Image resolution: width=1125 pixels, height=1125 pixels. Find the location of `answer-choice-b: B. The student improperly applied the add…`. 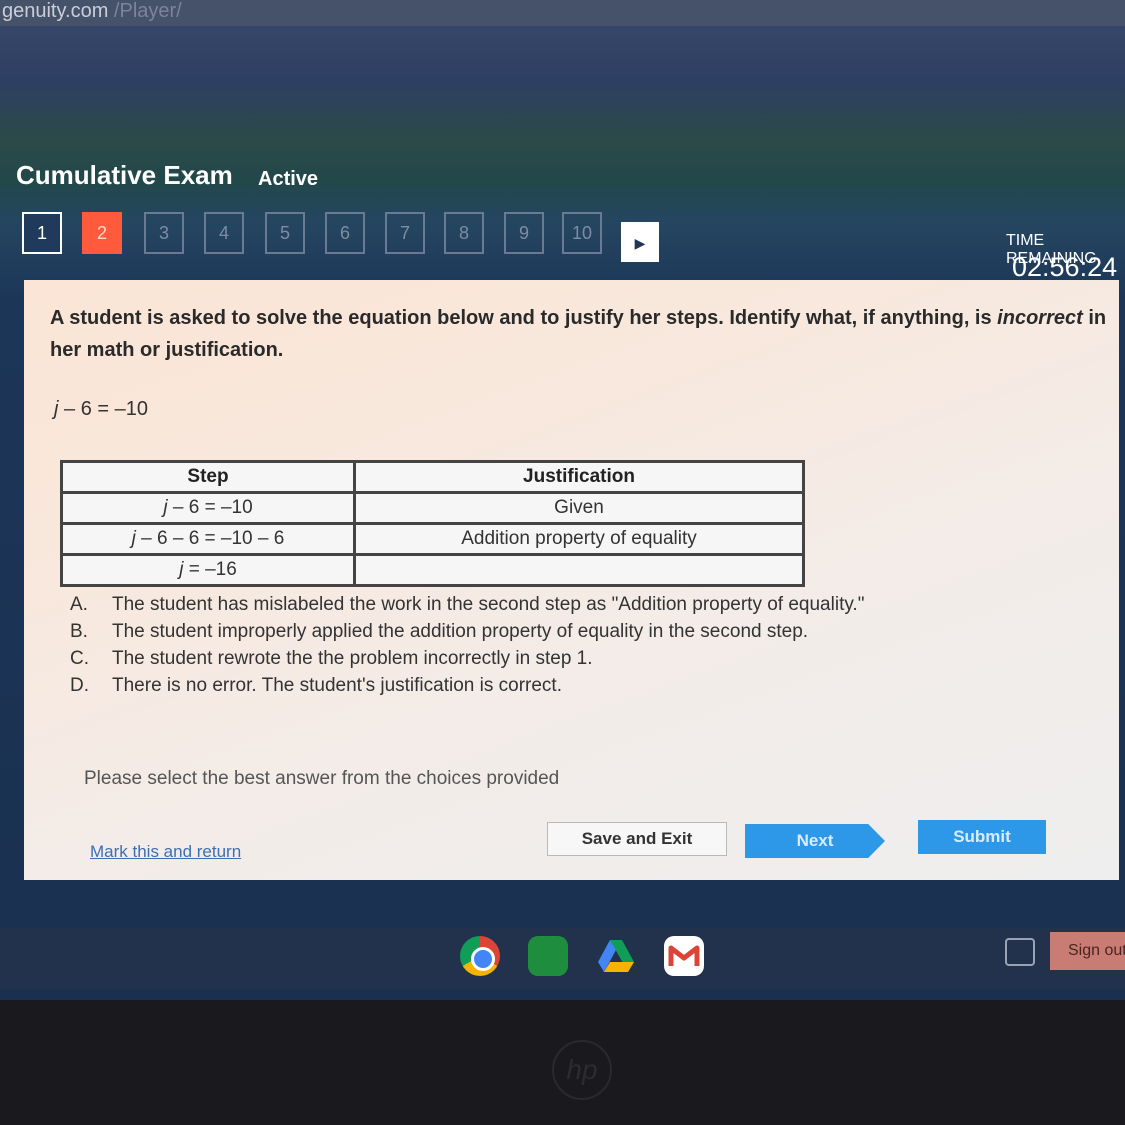

answer-choice-b: B. The student improperly applied the add… is located at coordinates (467, 634).